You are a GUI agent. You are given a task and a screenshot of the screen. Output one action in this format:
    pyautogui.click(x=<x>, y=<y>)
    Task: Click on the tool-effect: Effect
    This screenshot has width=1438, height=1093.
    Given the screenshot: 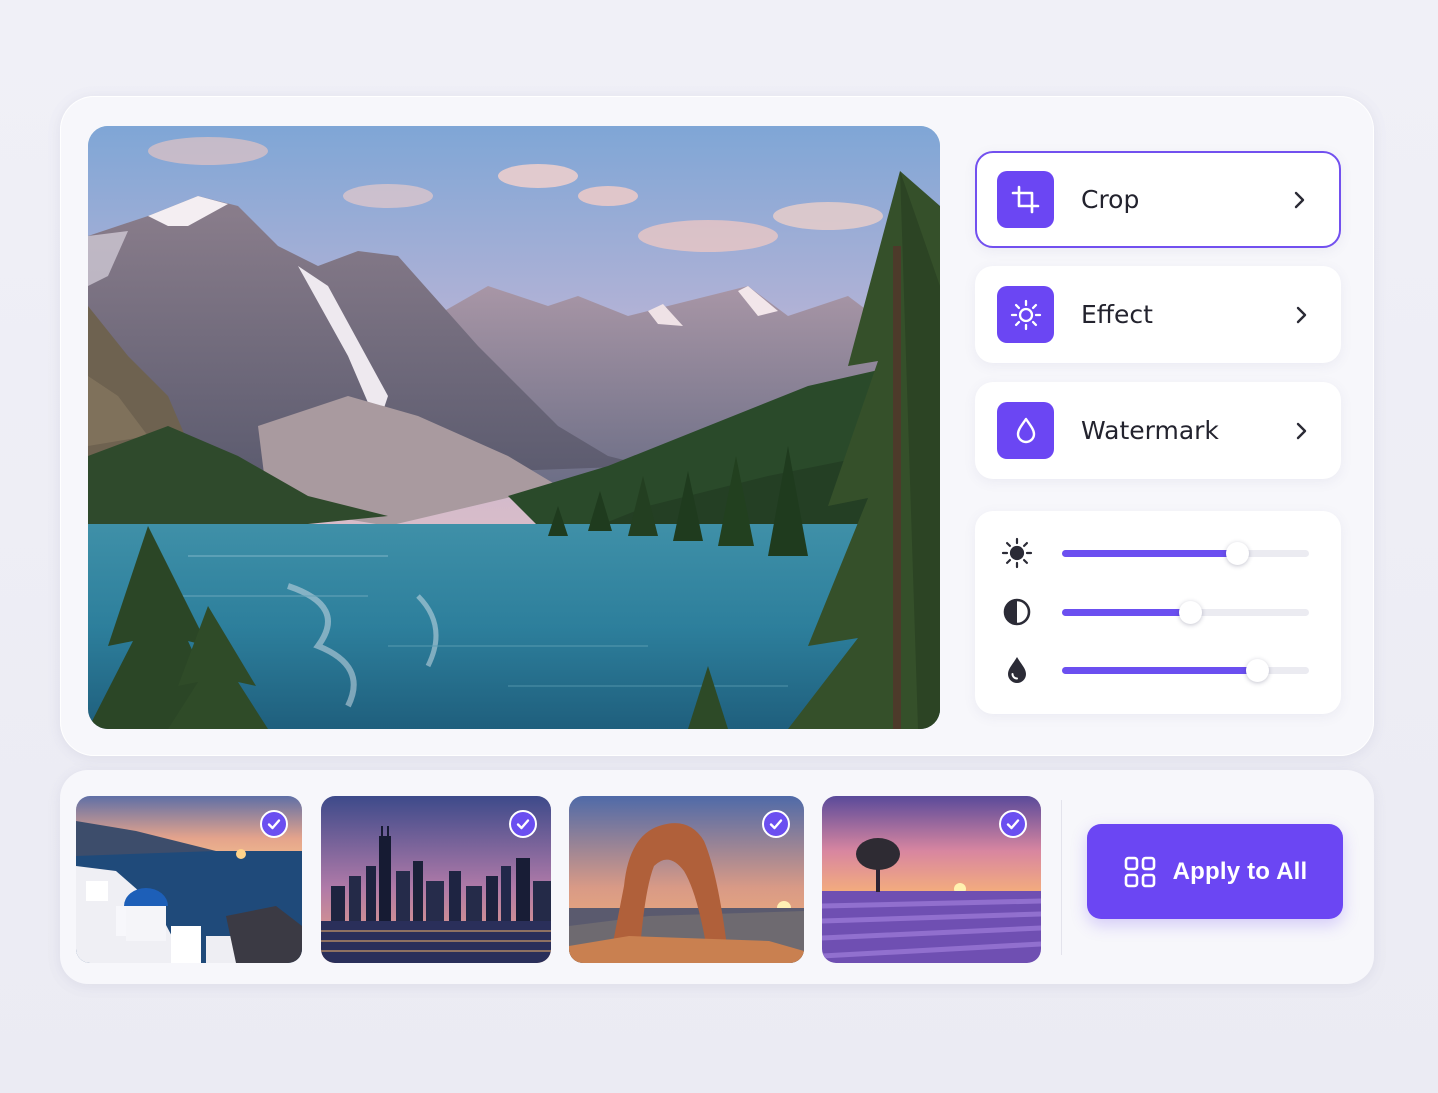 What is the action you would take?
    pyautogui.click(x=1158, y=314)
    